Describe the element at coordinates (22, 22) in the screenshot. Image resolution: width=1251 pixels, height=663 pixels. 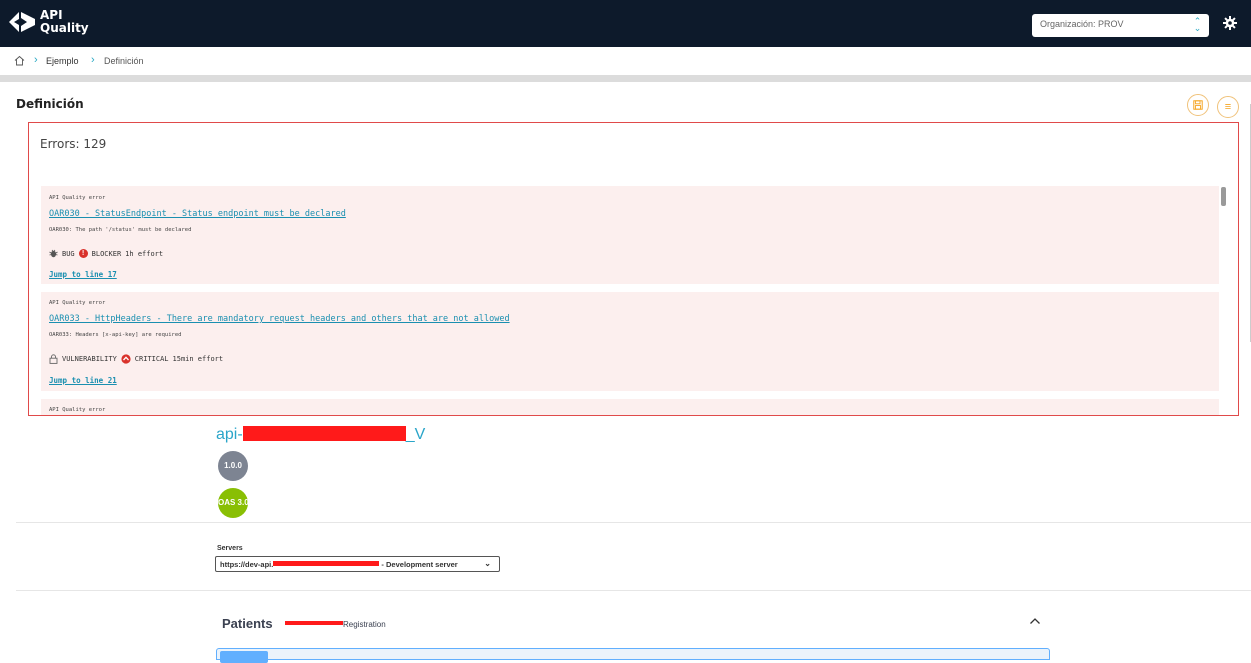
I see `api-quality-logo` at that location.